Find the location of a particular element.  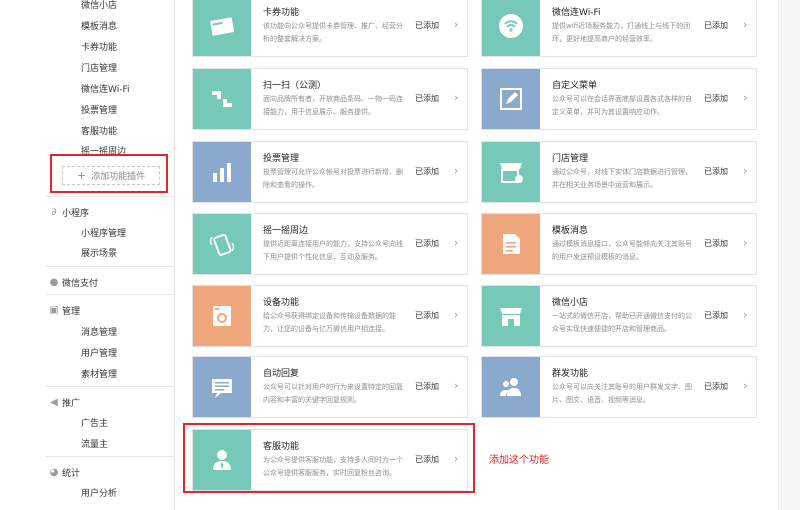

plugin-desc: 公众号可以在会话界面底部设置各式各样的自定义菜单，并可为其设置响应动作。 is located at coordinates (622, 105).